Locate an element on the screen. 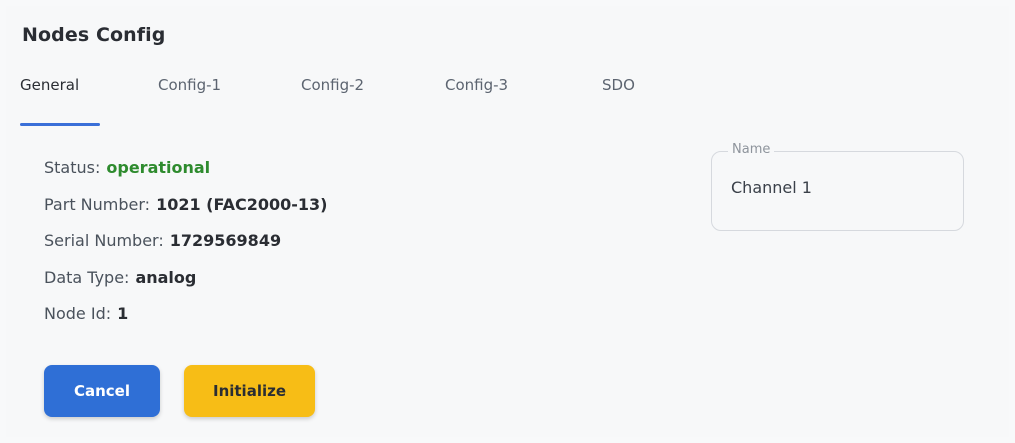 The height and width of the screenshot is (443, 1015). cancel-button: Cancel is located at coordinates (102, 391).